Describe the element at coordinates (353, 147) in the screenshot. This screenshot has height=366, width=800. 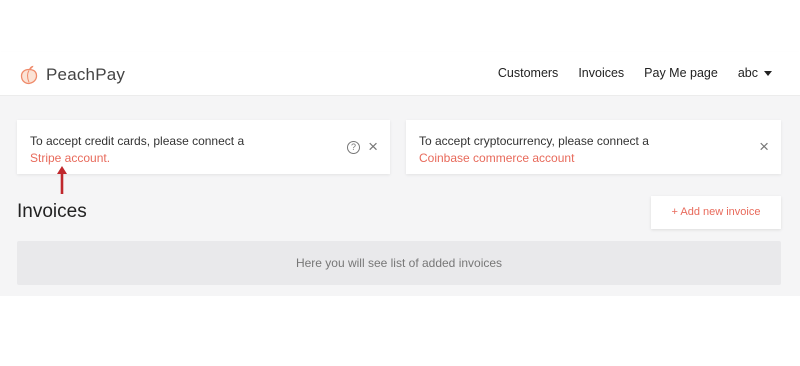
I see `help-icon: ?` at that location.